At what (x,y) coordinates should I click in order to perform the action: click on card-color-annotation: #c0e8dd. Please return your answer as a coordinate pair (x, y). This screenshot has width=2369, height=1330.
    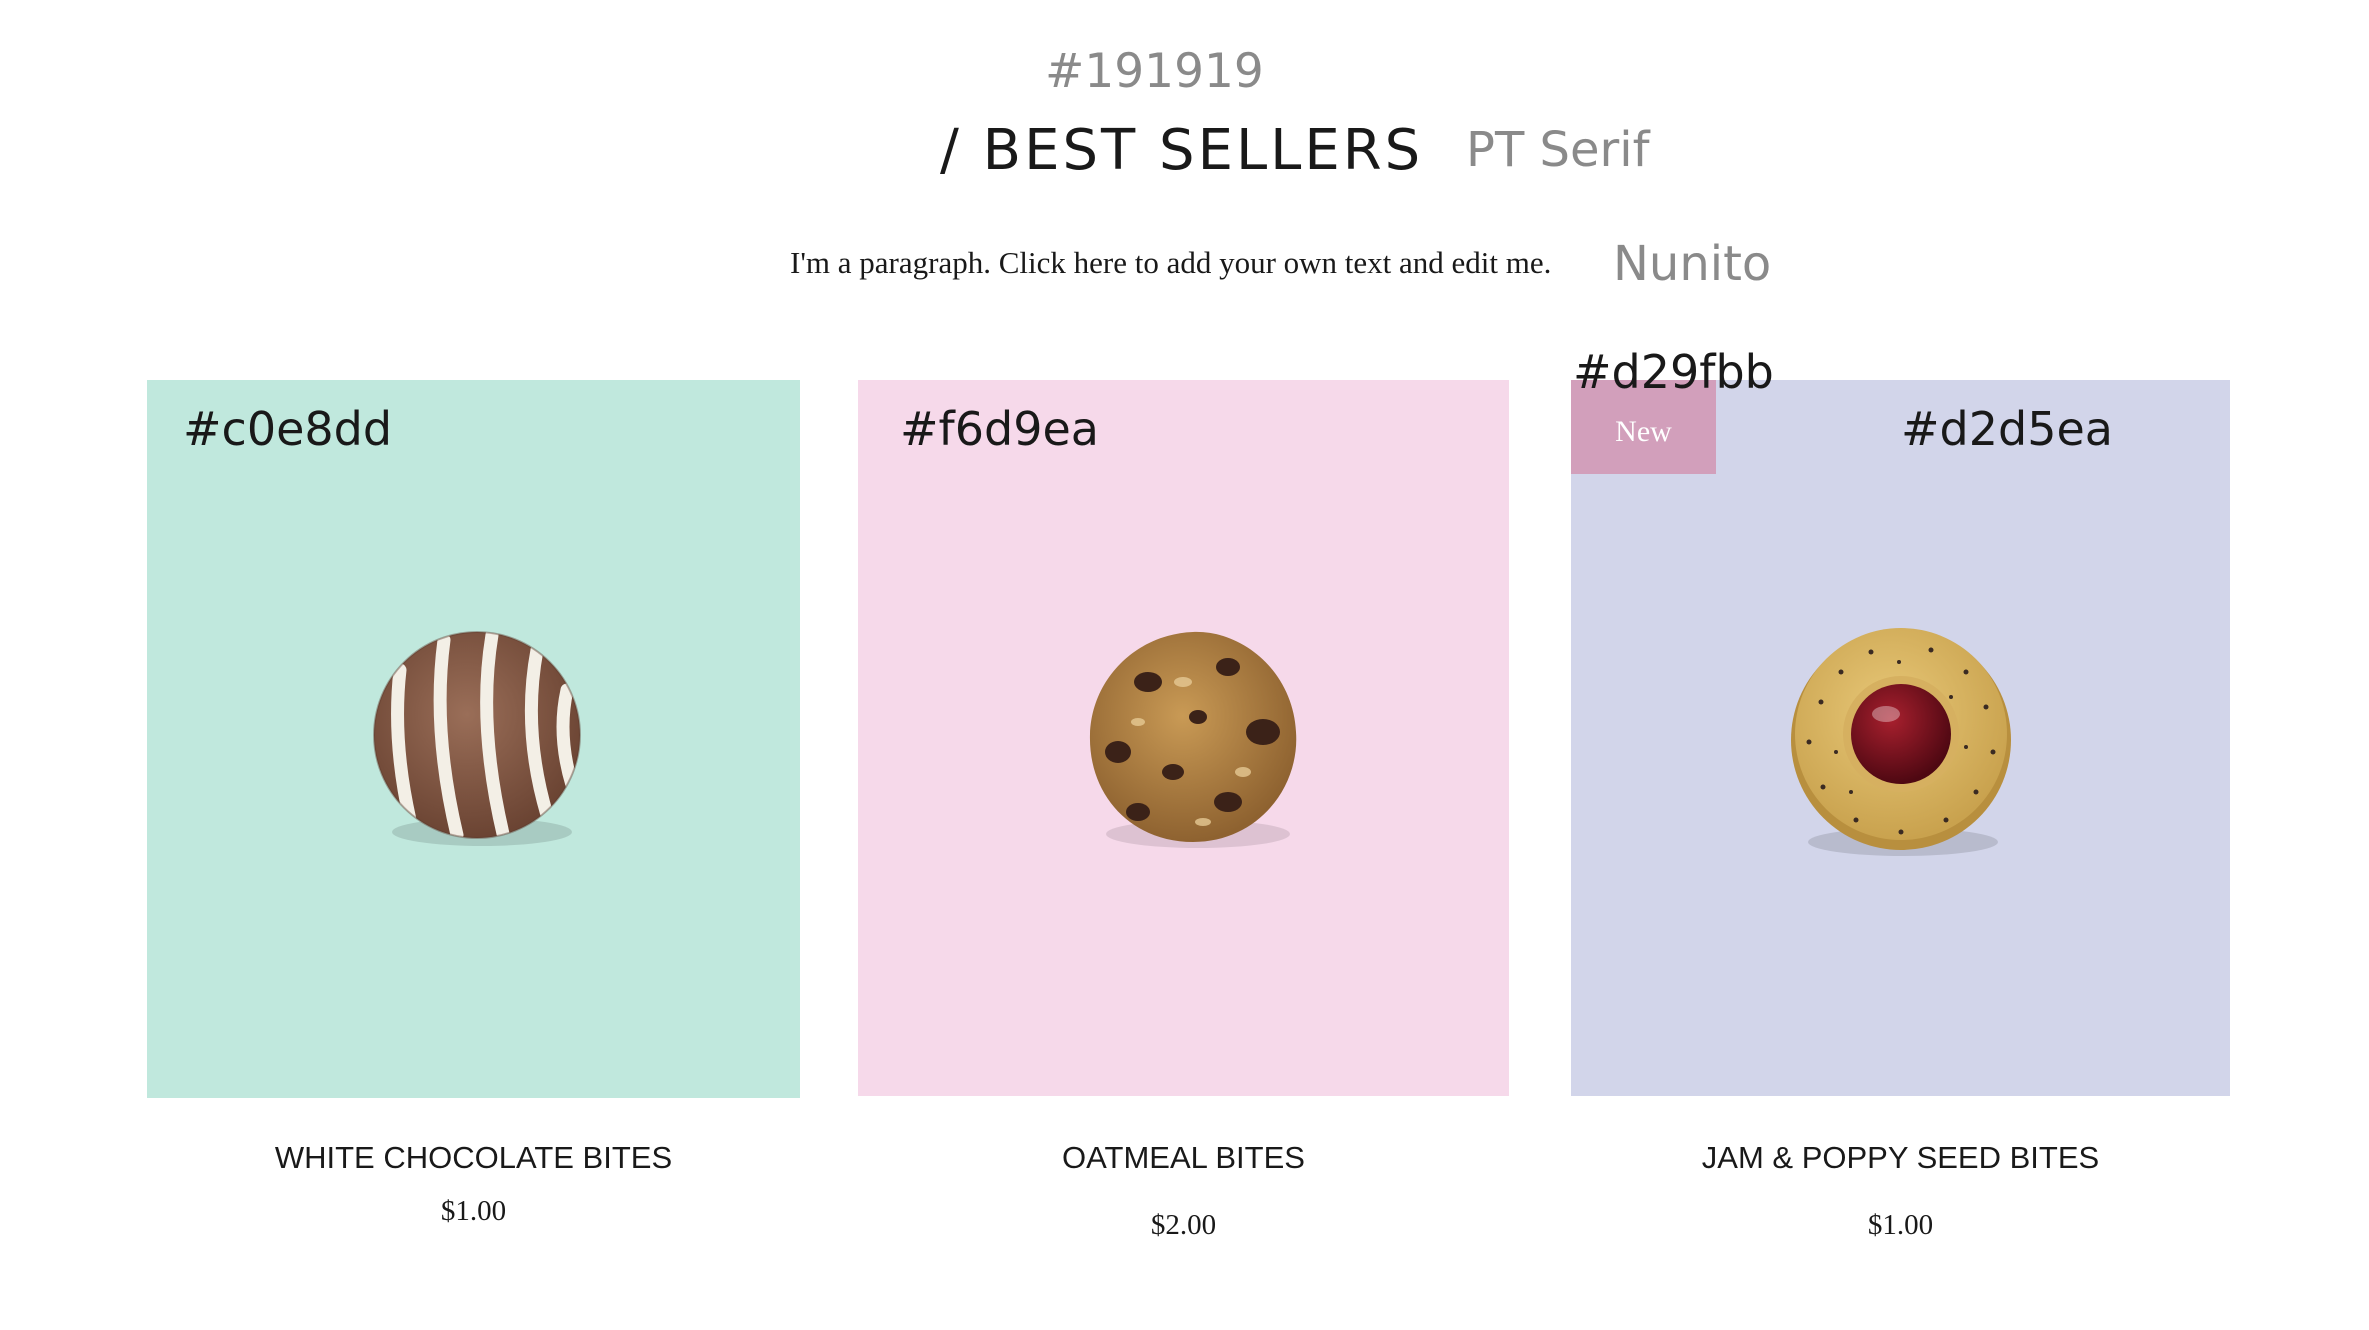
    Looking at the image, I should click on (288, 429).